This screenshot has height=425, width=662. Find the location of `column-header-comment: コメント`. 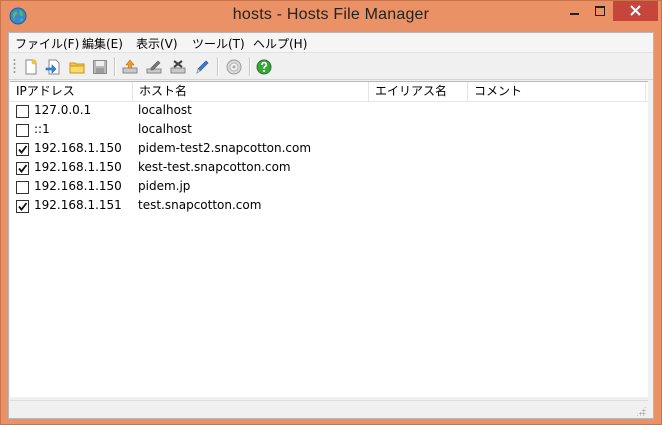

column-header-comment: コメント is located at coordinates (557, 92).